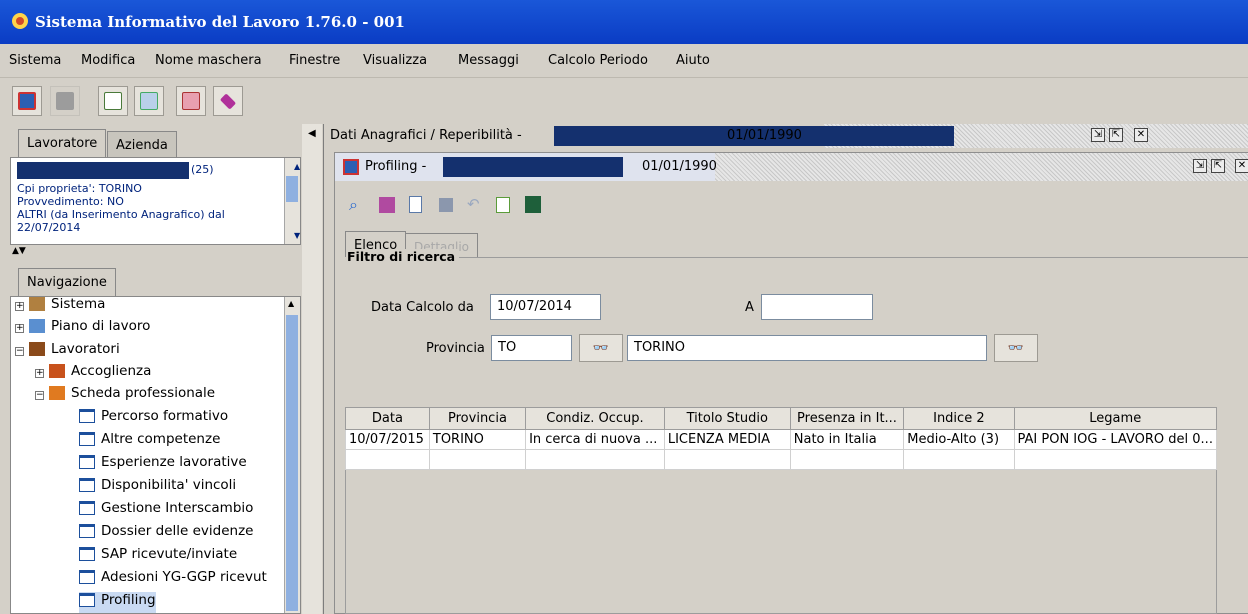 This screenshot has width=1248, height=614. Describe the element at coordinates (108, 60) in the screenshot. I see `menu-modifica: Modifica` at that location.